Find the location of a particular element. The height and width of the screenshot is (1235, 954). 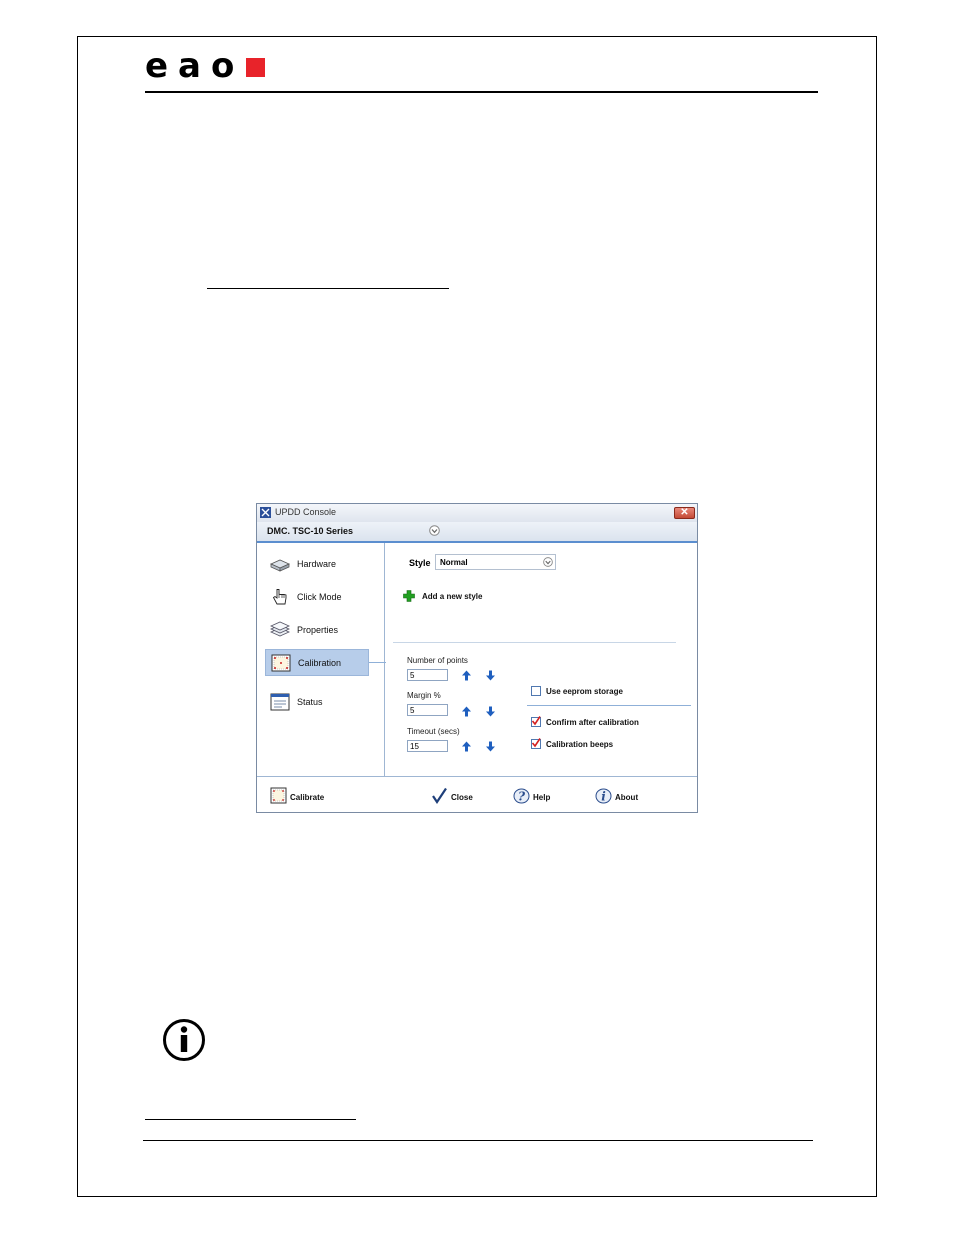

footnote-separator is located at coordinates (250, 1119).